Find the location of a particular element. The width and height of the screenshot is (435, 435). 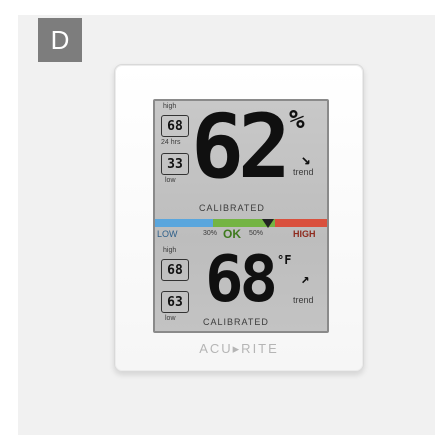

humidity-high-value: 68 is located at coordinates (175, 126).